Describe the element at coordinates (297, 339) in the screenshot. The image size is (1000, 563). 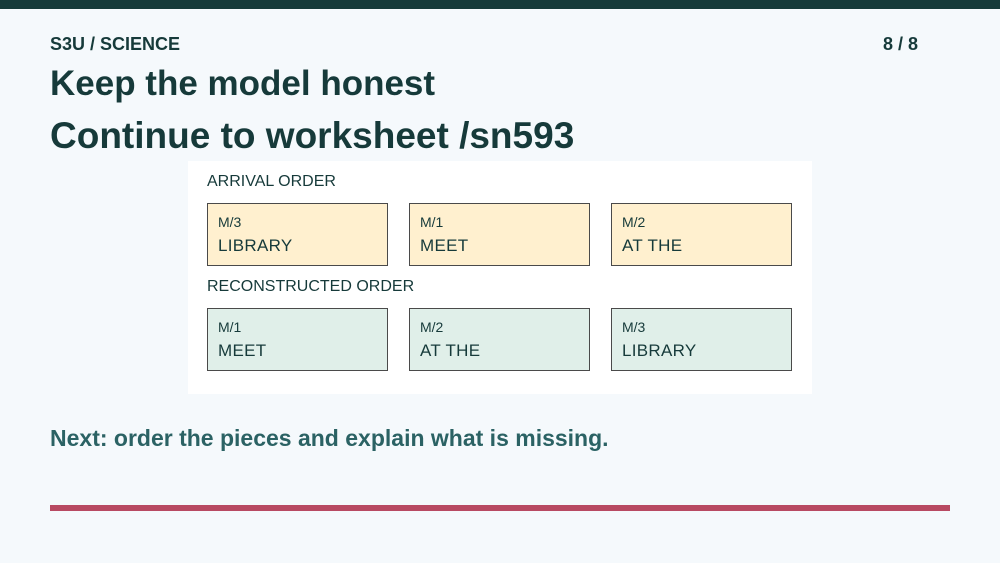
I see `reconstructed-card-1: M/1 MEET` at that location.